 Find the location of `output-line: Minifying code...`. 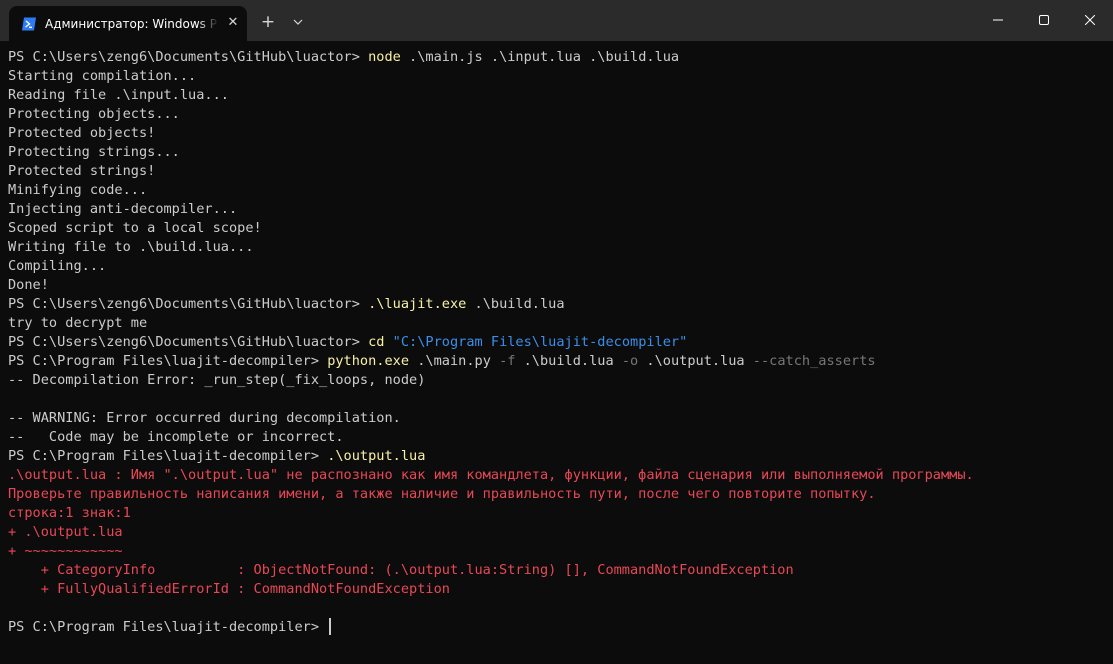

output-line: Minifying code... is located at coordinates (78, 190).